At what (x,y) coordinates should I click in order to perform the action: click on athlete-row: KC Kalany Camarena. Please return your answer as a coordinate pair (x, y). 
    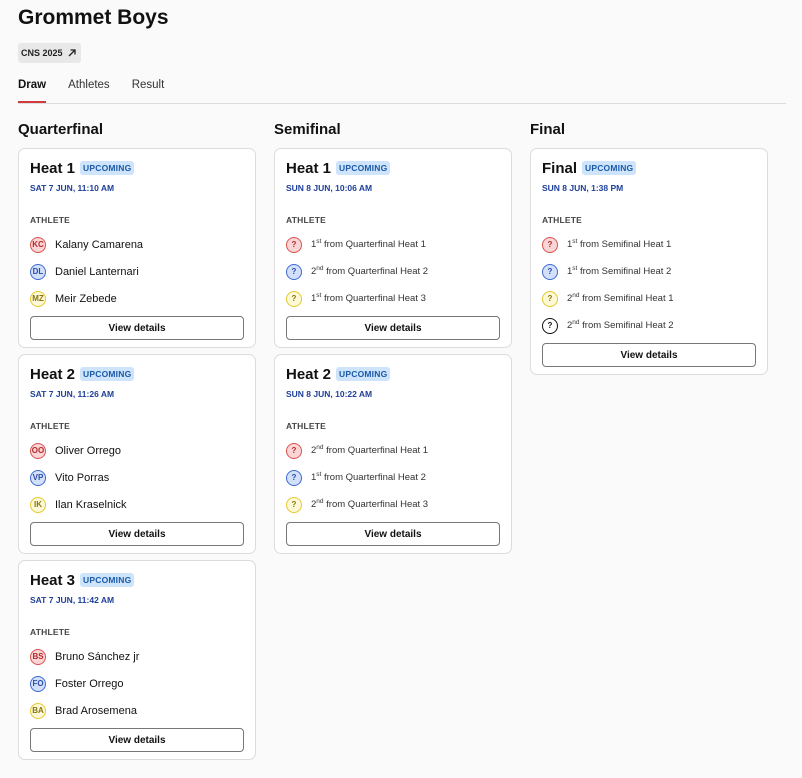
    Looking at the image, I should click on (137, 244).